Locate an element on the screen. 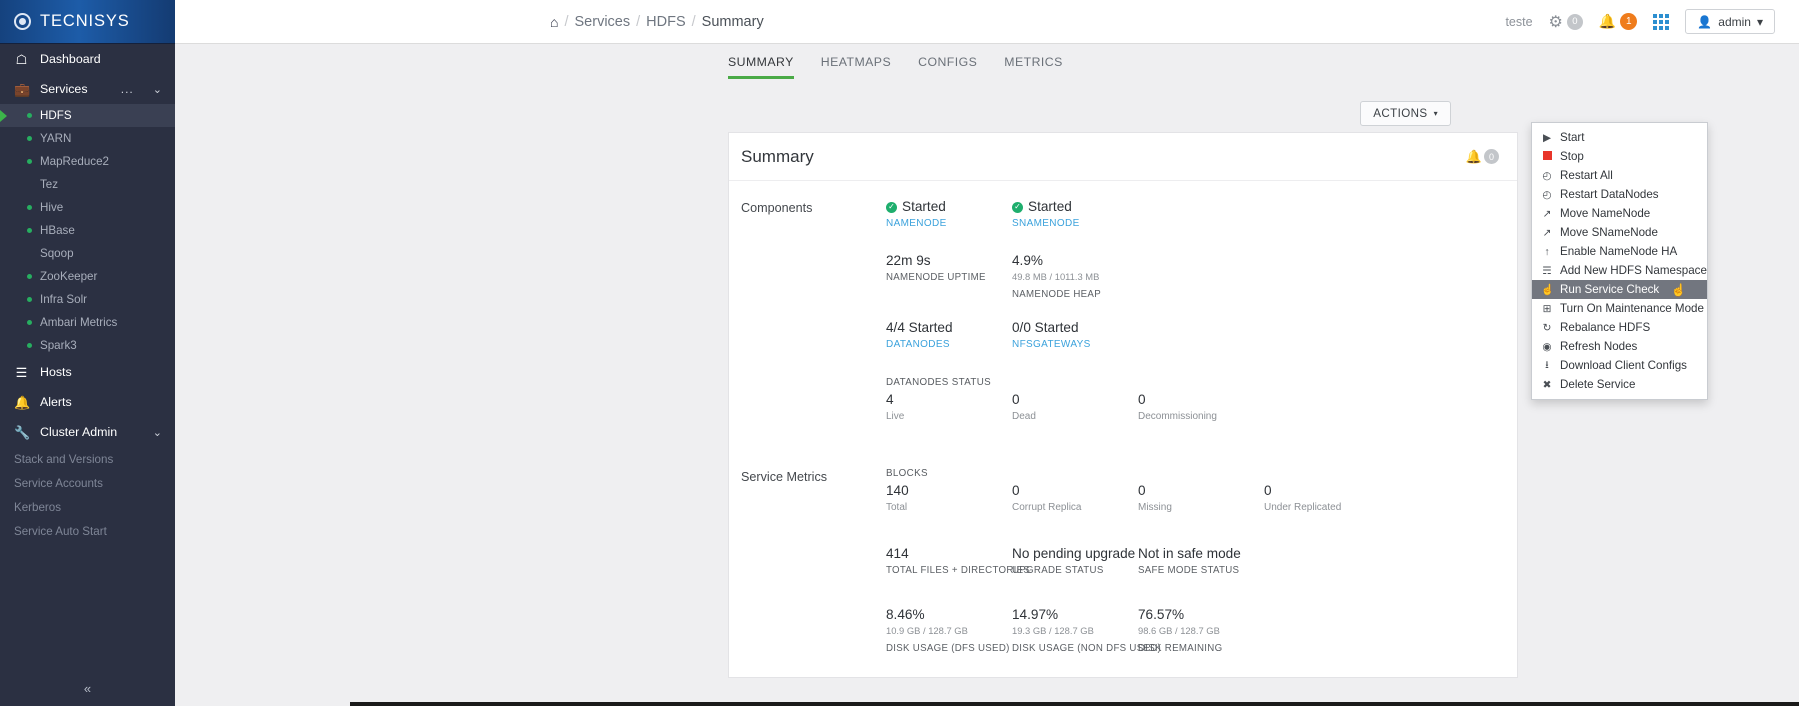 The image size is (1799, 706). datanodes-link: DATANODES is located at coordinates (949, 344).